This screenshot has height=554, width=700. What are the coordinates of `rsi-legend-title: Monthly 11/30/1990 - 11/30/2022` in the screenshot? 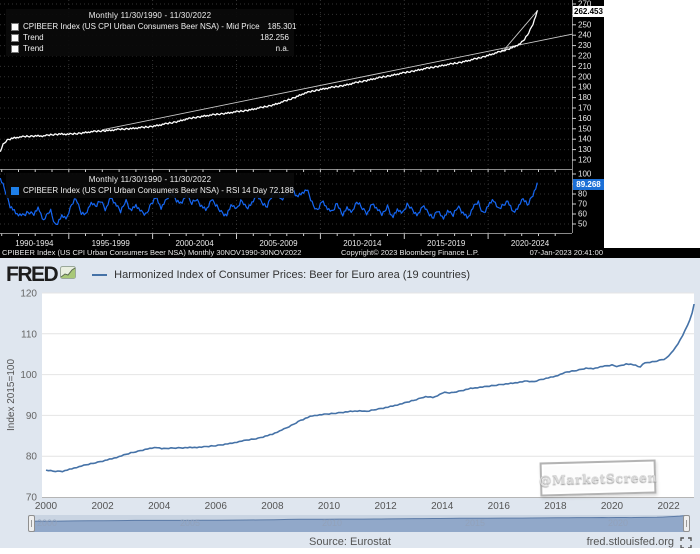 It's located at (150, 179).